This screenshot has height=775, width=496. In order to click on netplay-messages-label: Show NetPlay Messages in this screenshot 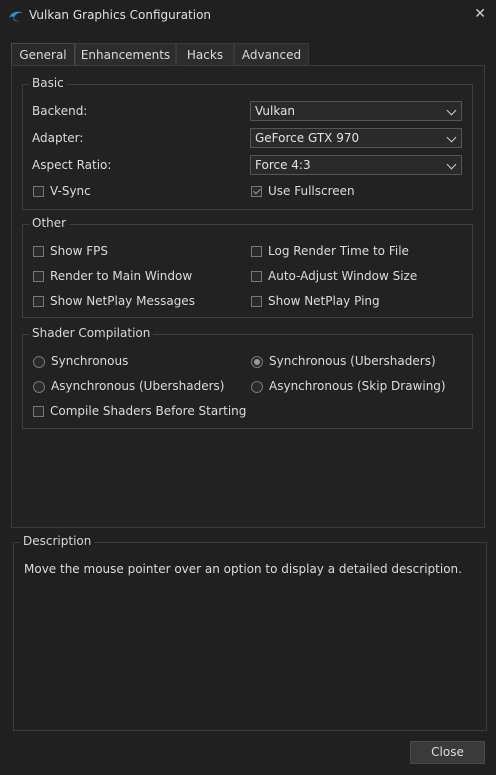, I will do `click(122, 301)`.